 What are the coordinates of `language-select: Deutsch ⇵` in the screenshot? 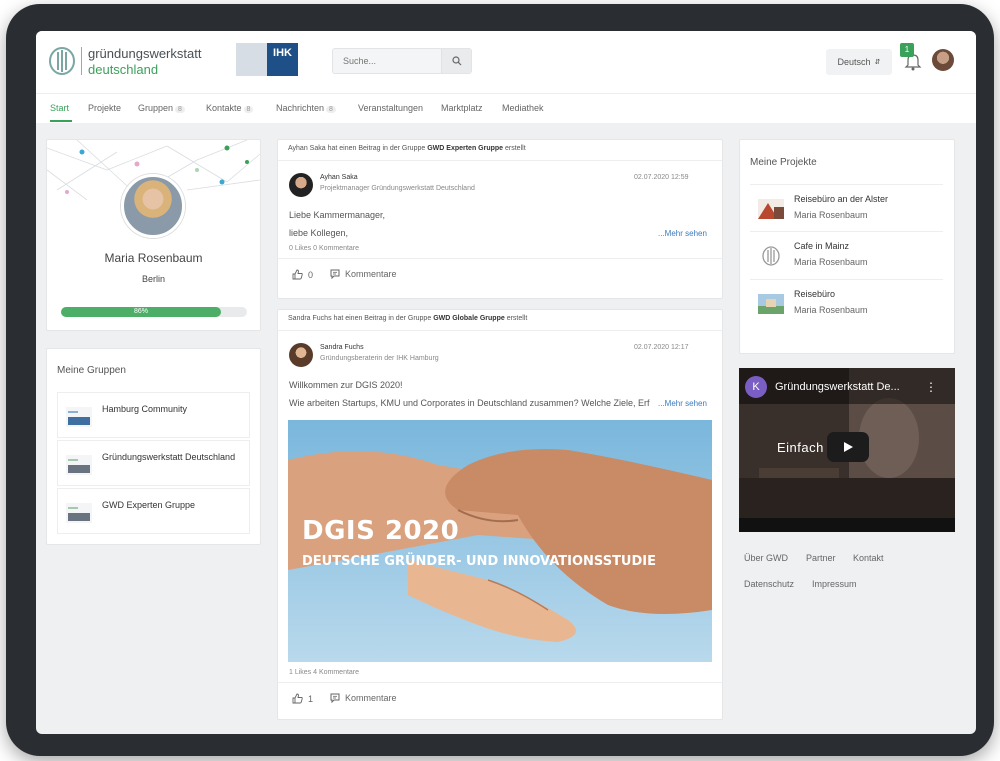 It's located at (859, 62).